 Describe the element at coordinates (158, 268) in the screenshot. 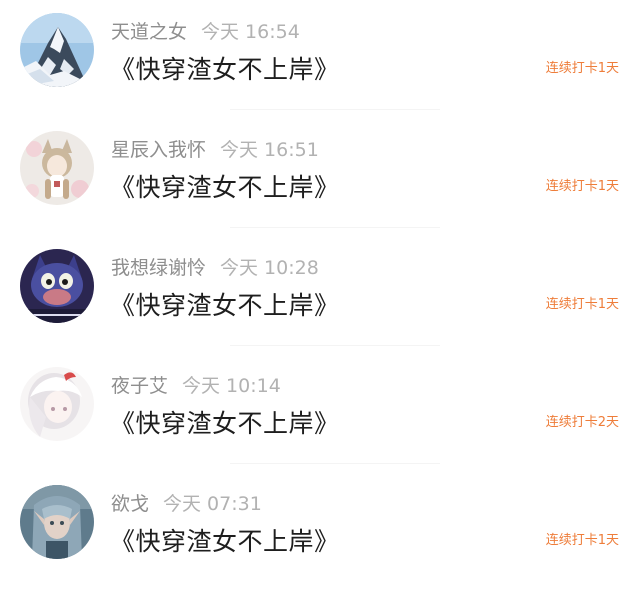

I see `username: 我想绿谢怜` at that location.